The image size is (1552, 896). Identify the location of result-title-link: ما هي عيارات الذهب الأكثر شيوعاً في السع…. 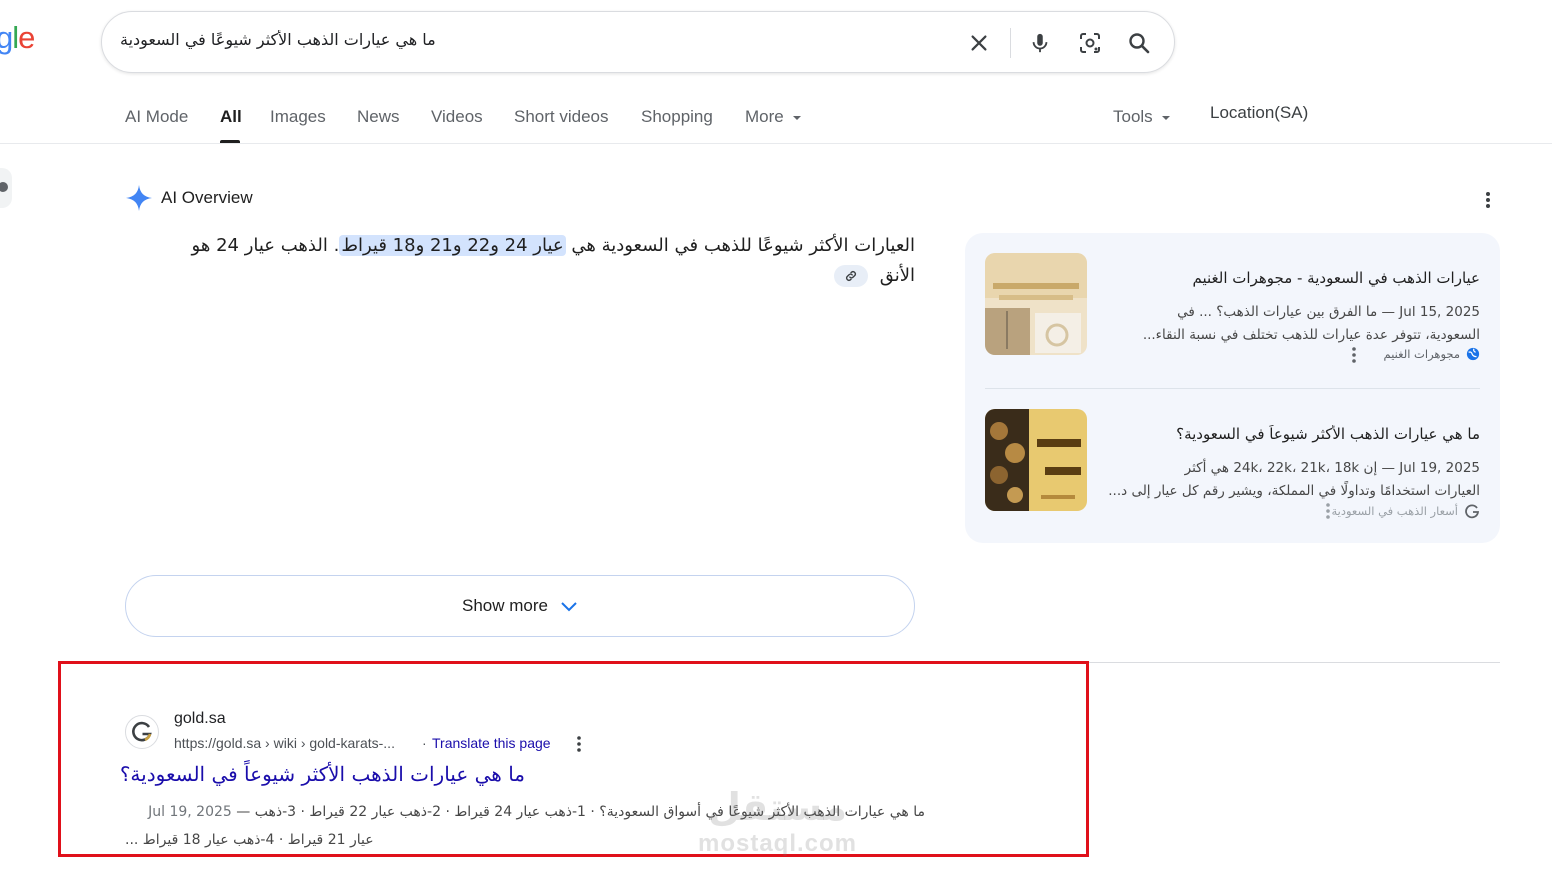
(322, 774).